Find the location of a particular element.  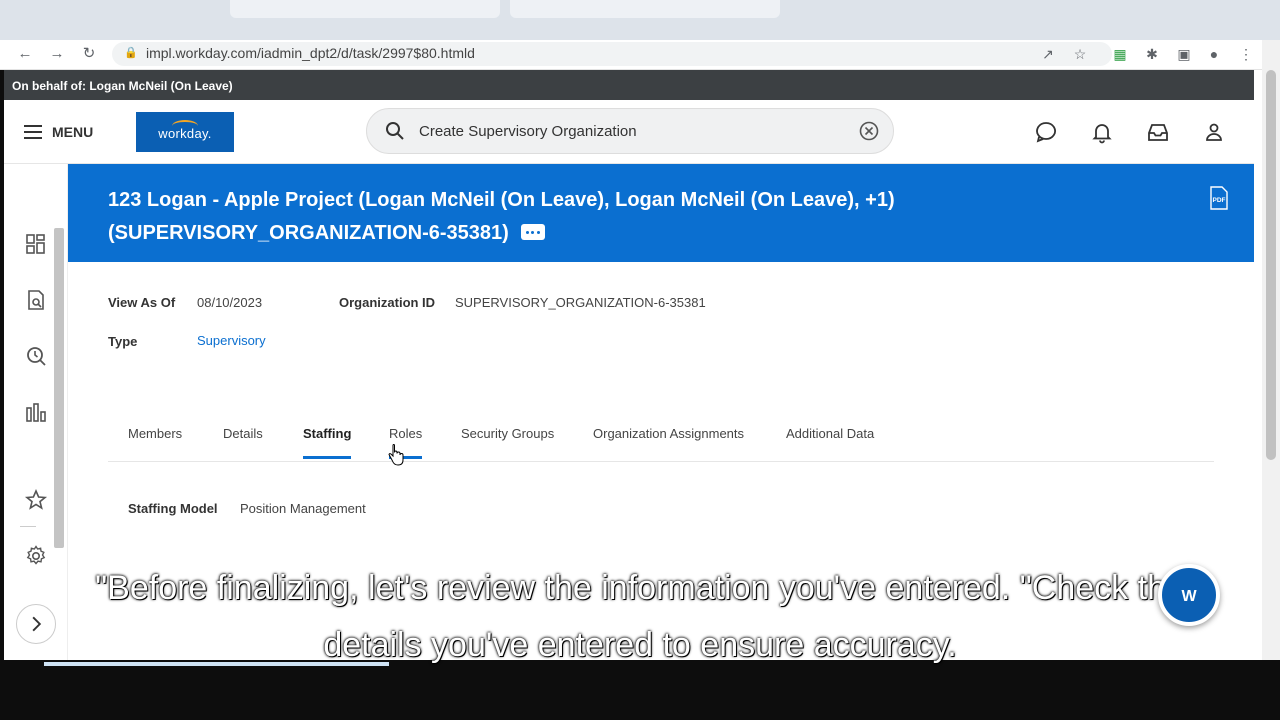

rail-scrollbar-thumb is located at coordinates (59, 388).